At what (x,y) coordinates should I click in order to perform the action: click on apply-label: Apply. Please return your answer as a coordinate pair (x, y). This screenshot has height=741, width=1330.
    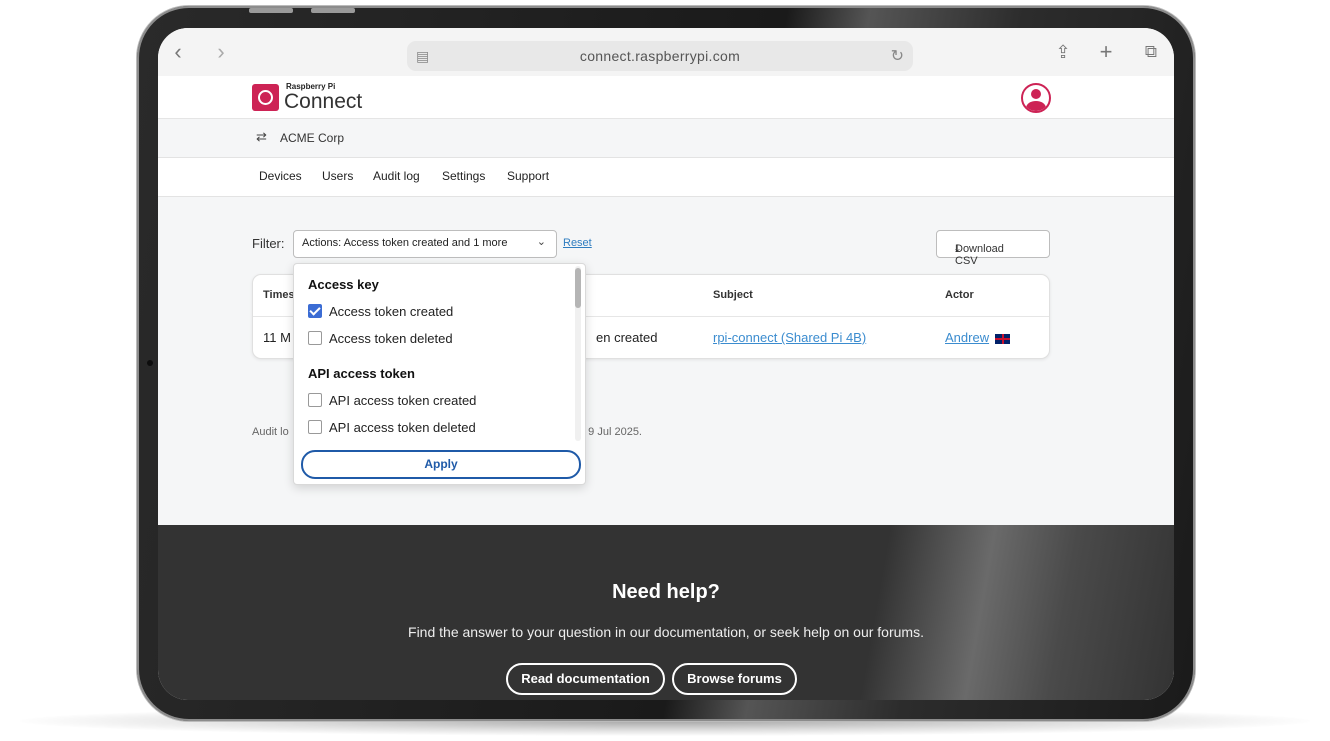
    Looking at the image, I should click on (441, 464).